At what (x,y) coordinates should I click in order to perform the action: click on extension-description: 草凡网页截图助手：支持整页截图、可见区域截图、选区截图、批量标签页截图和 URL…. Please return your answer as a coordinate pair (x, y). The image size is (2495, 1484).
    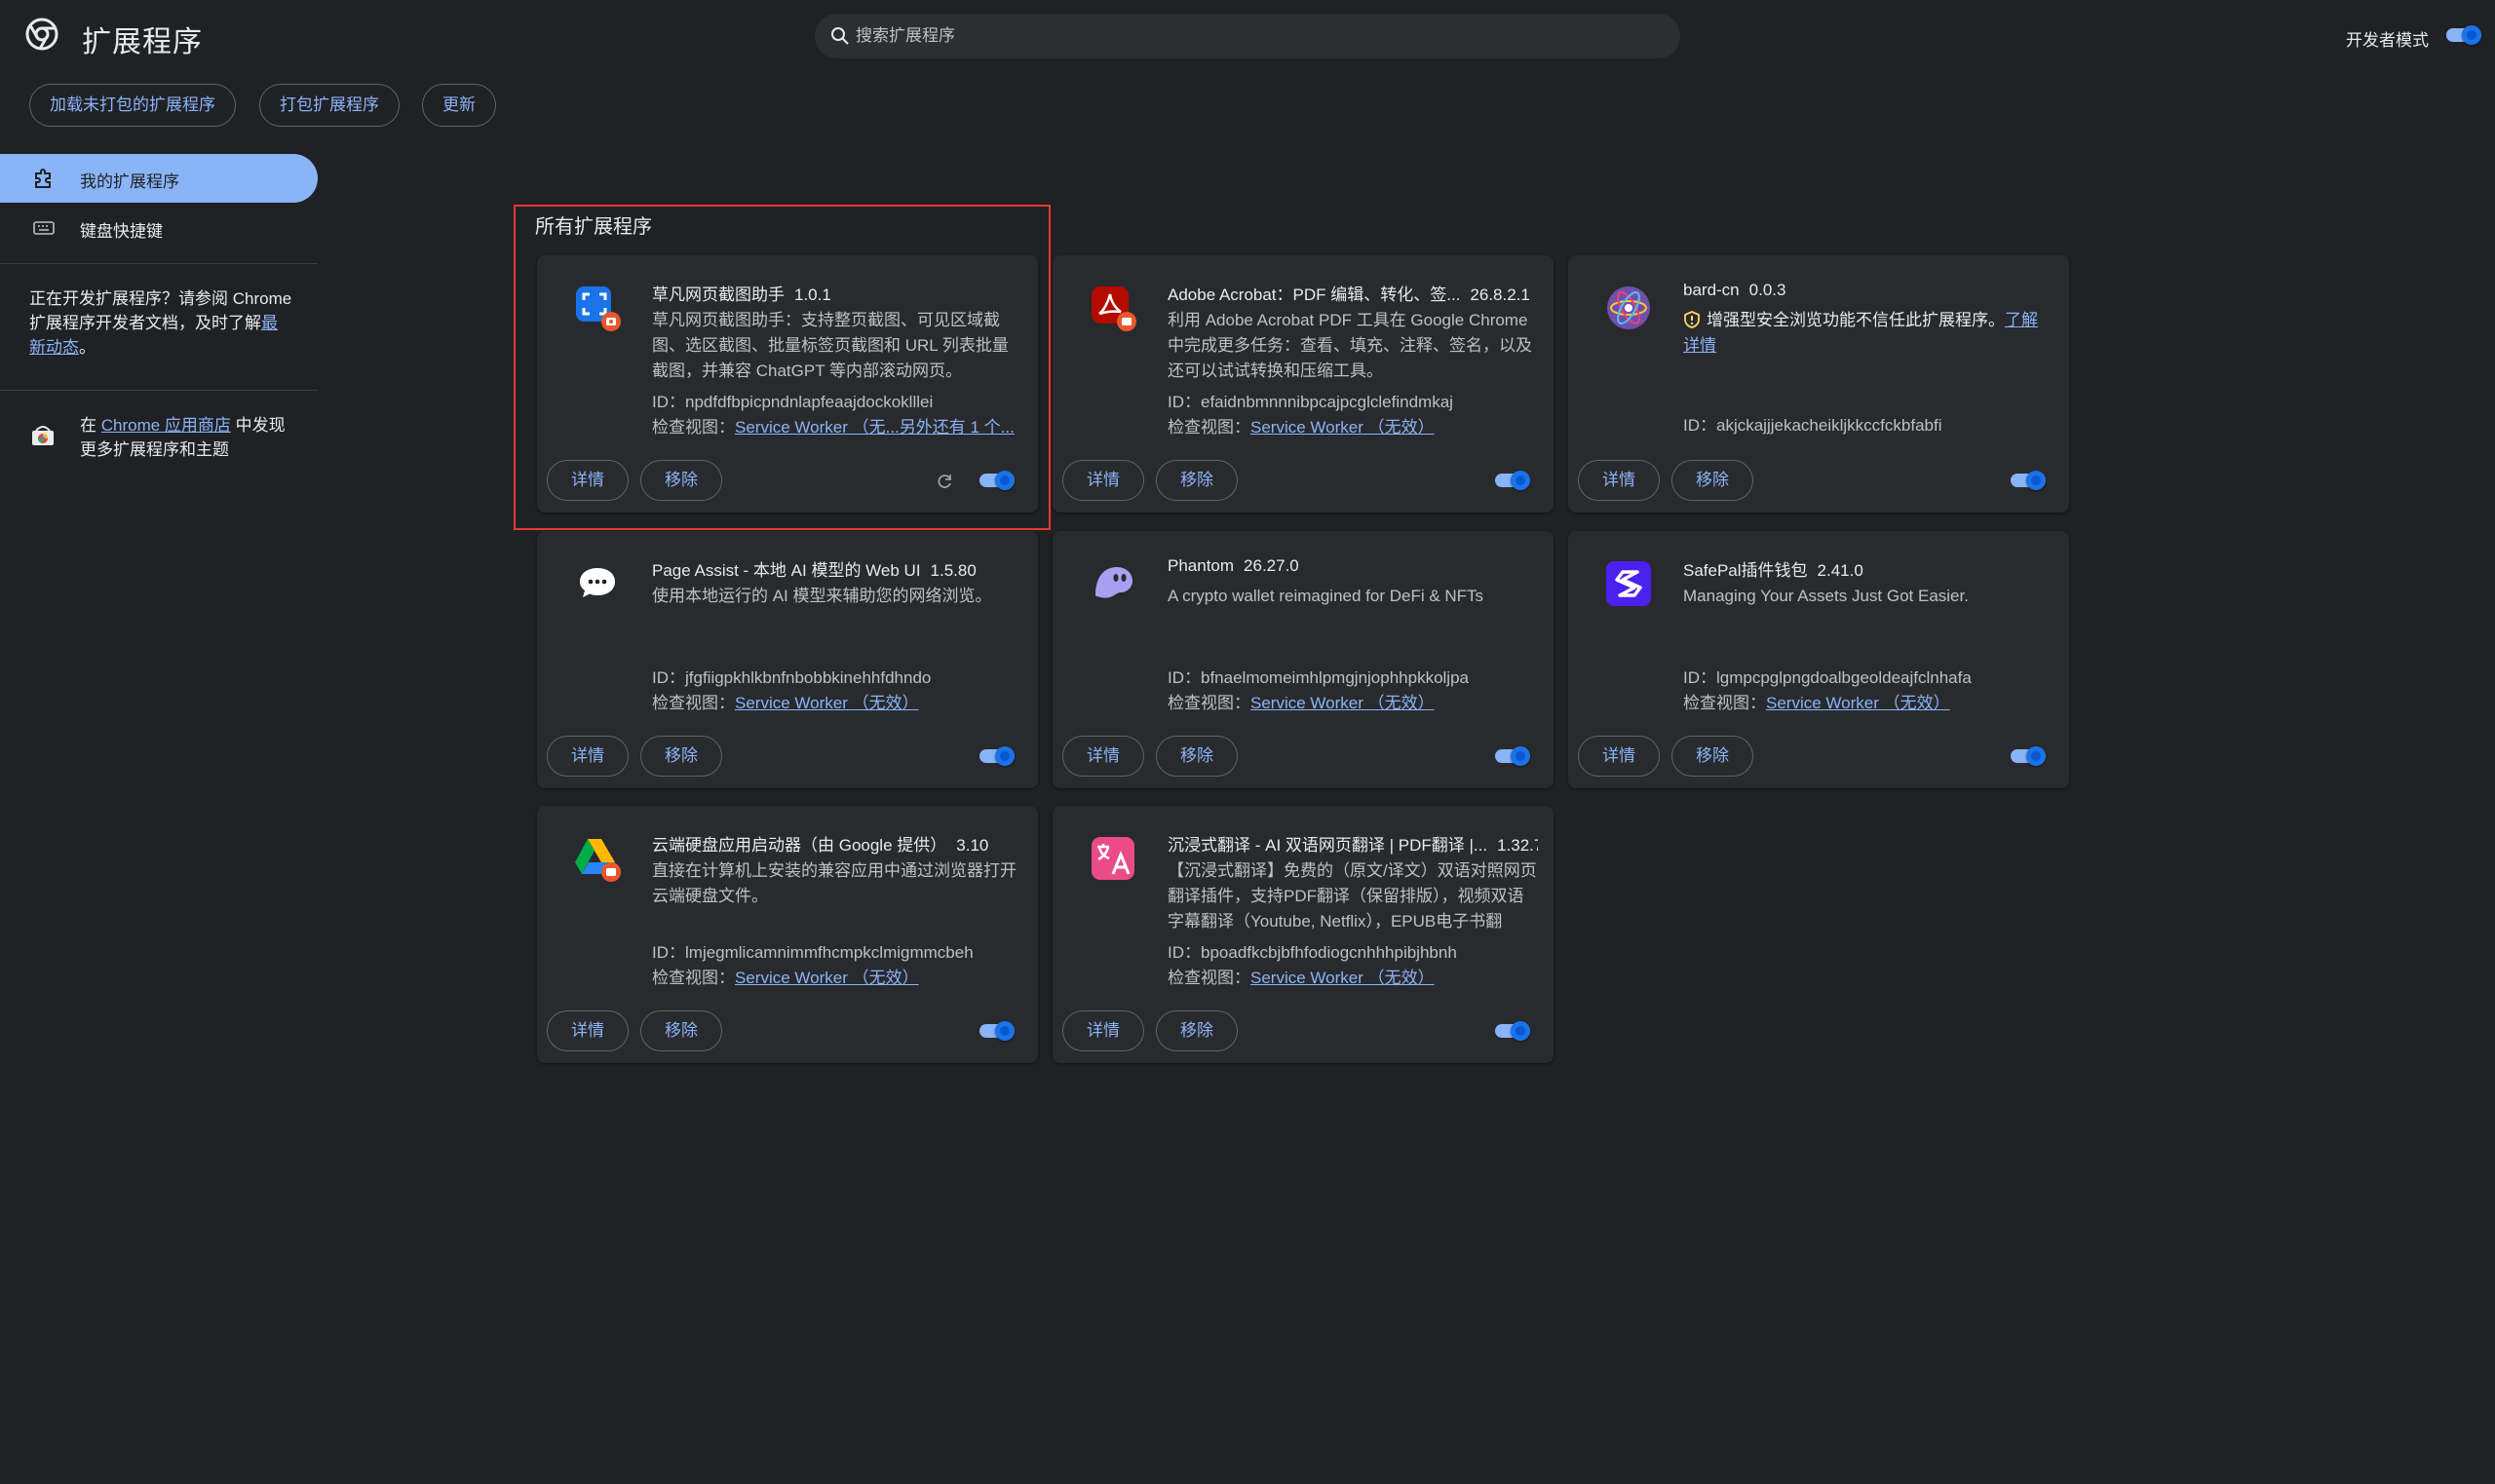
    Looking at the image, I should click on (830, 345).